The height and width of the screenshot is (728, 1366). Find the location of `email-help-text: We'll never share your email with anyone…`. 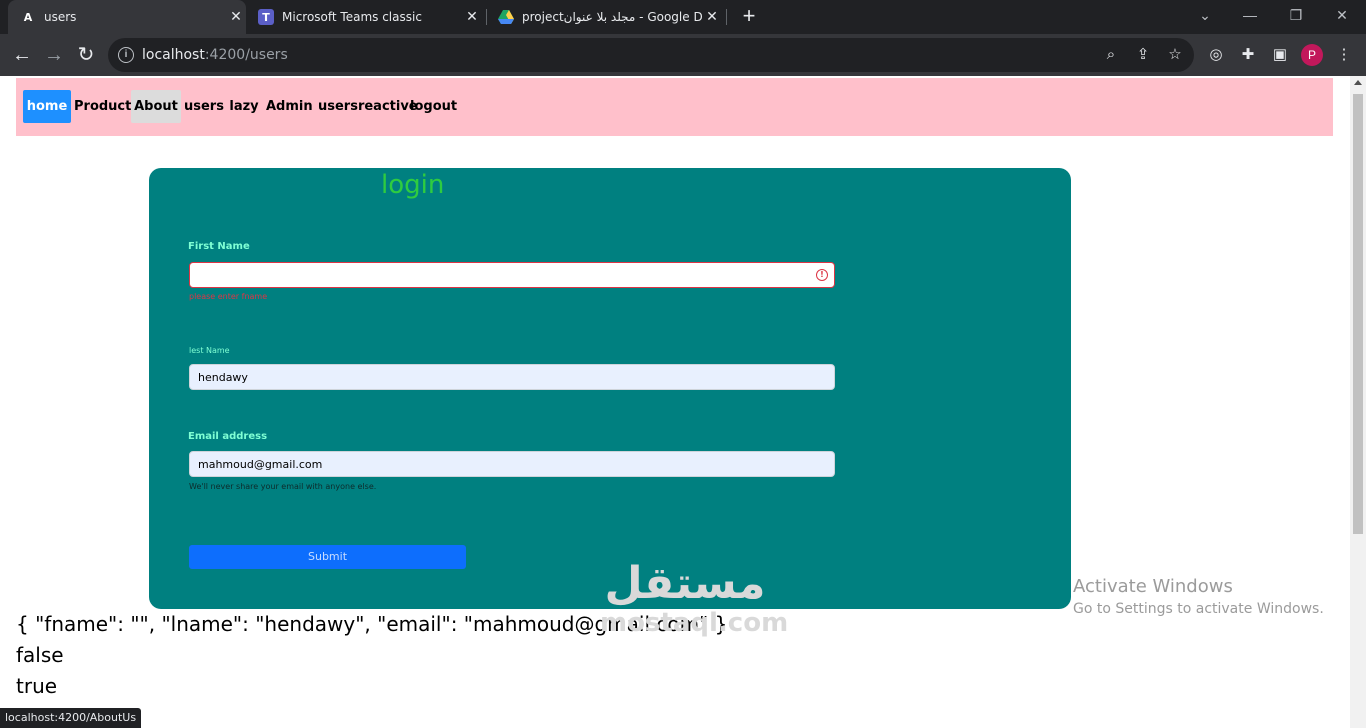

email-help-text: We'll never share your email with anyone… is located at coordinates (283, 486).